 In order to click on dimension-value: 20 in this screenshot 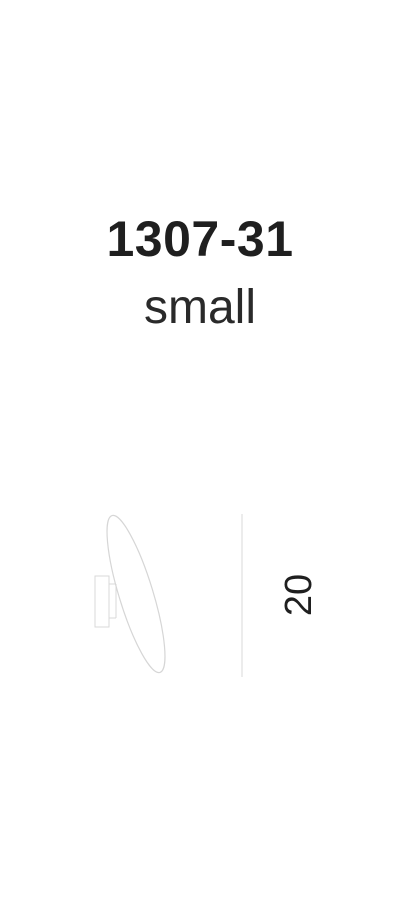, I will do `click(299, 595)`.